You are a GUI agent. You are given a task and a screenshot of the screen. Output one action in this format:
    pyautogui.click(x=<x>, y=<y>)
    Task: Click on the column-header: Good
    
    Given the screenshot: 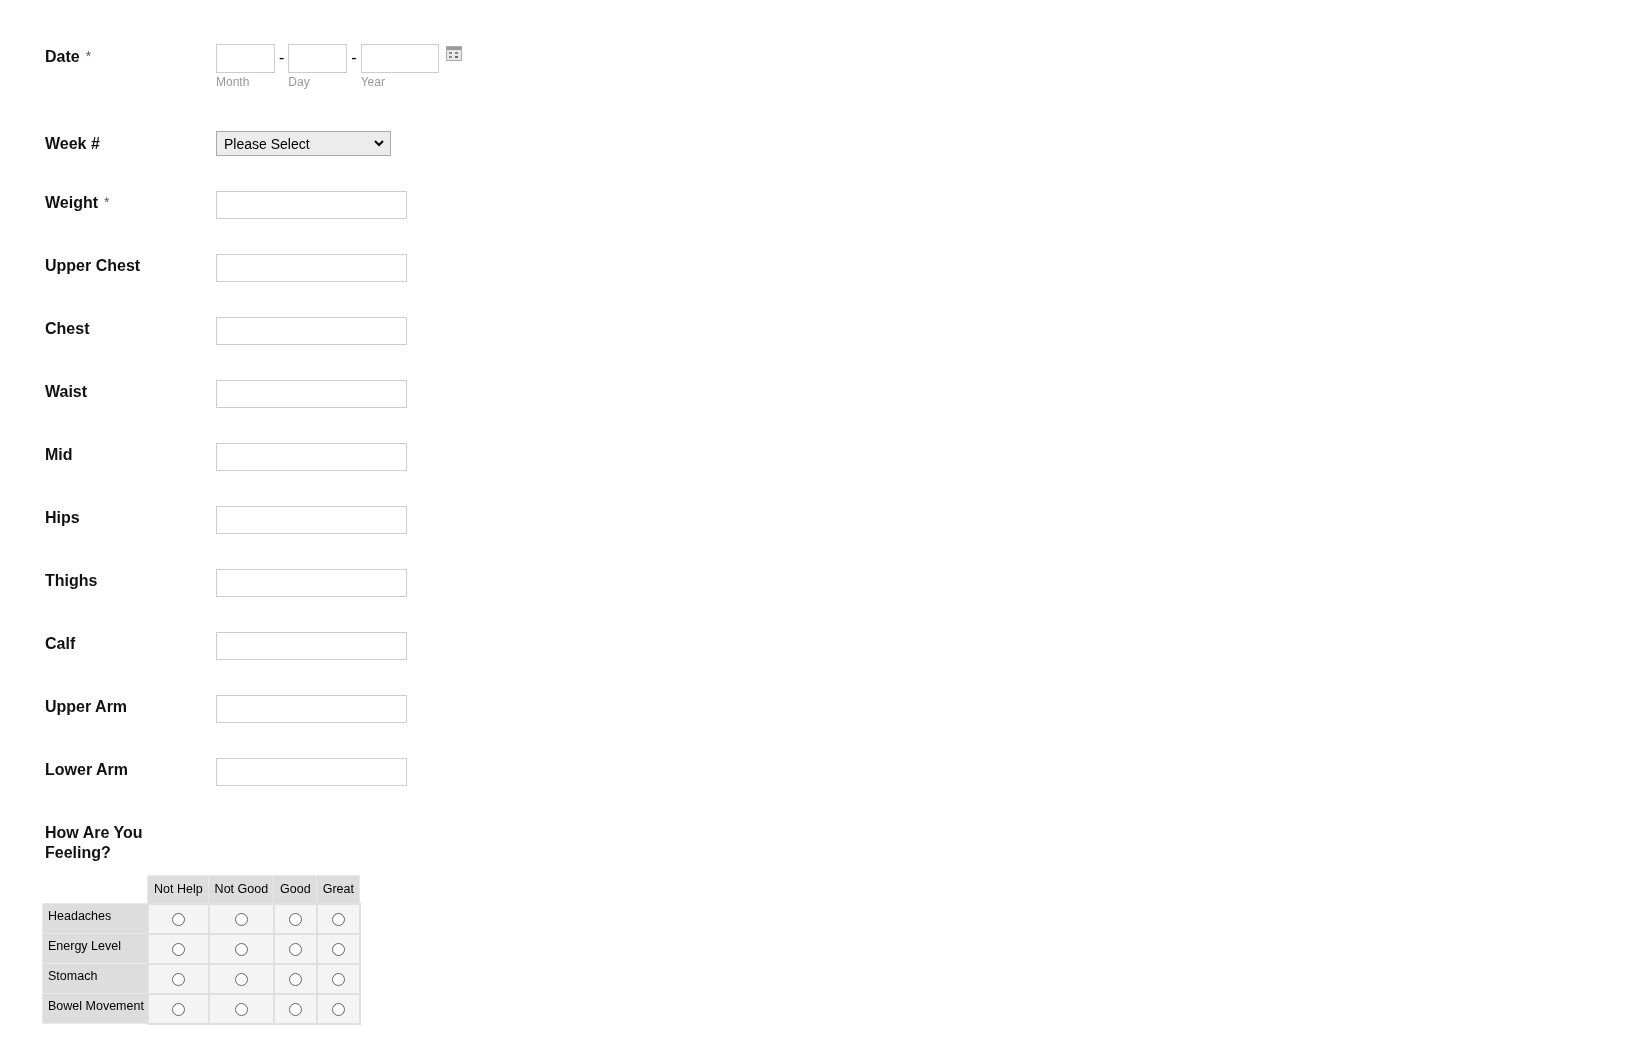 What is the action you would take?
    pyautogui.click(x=295, y=889)
    